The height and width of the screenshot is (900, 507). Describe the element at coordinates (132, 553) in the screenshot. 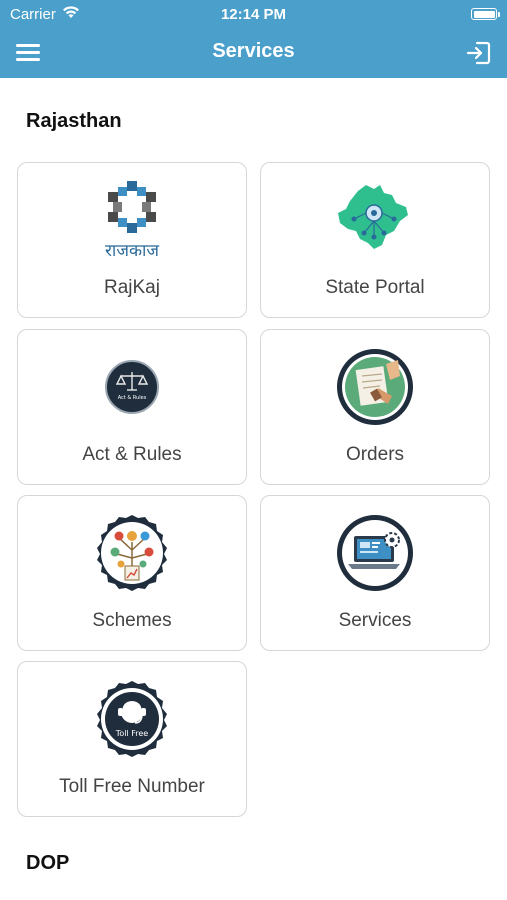

I see `schemes-icon` at that location.